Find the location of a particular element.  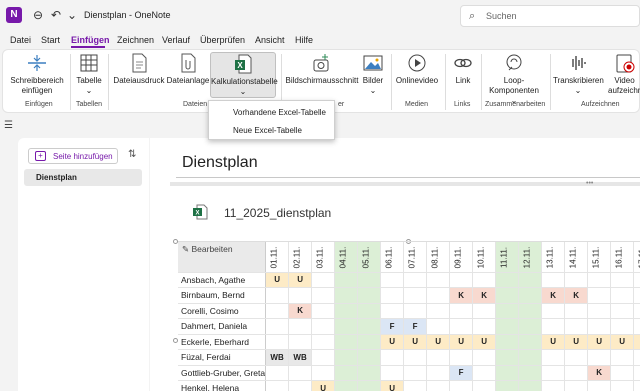

schreibbereich-button: Schreibbereich einfügen is located at coordinates (37, 74).